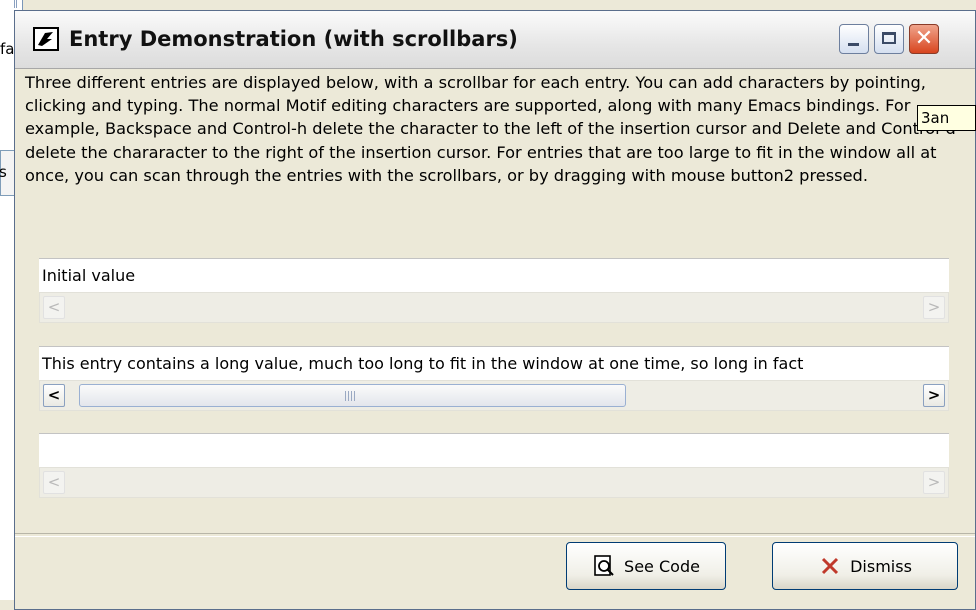 The height and width of the screenshot is (610, 976). I want to click on tooltip: 3an, so click(946, 118).